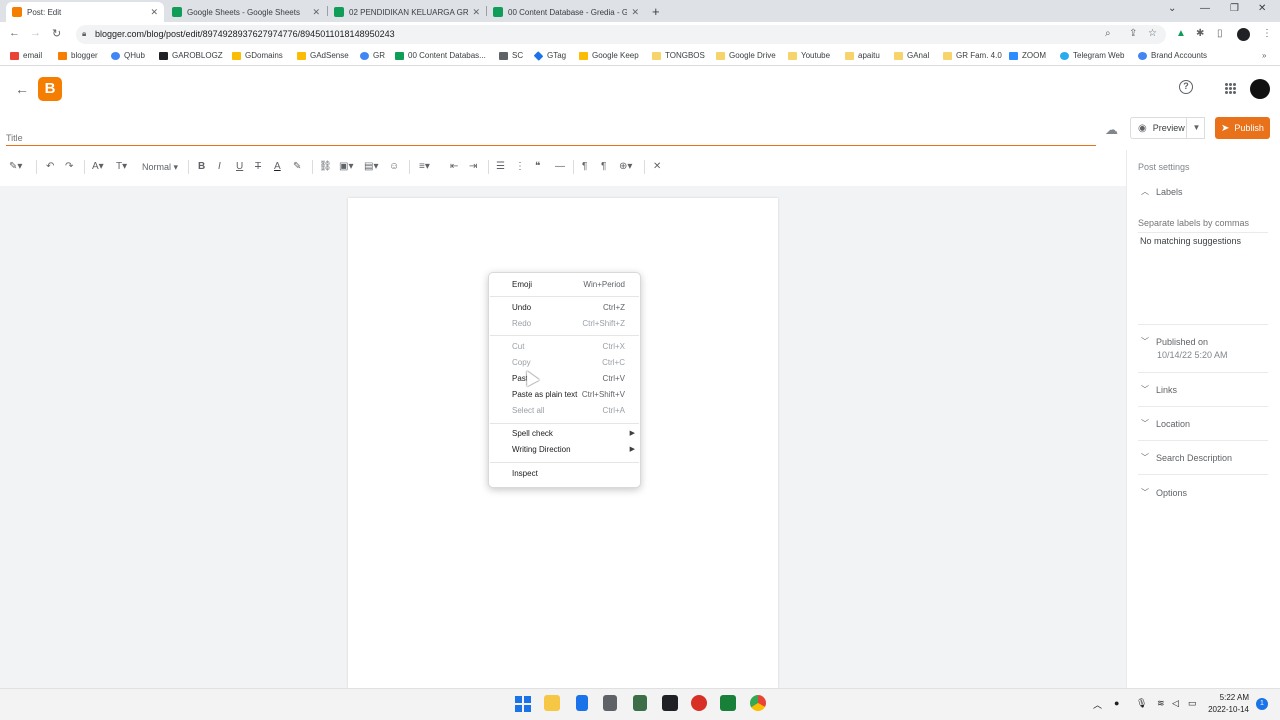 This screenshot has width=1280, height=720. Describe the element at coordinates (239, 166) in the screenshot. I see `underline-icon: U` at that location.